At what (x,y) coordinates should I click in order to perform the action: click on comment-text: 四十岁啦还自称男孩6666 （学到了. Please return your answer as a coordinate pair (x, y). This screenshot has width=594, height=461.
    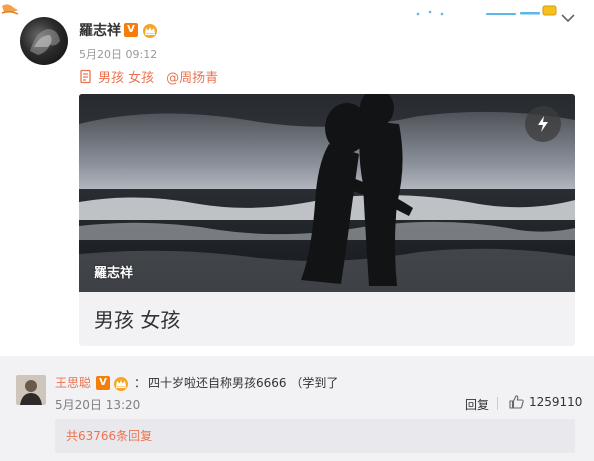
    Looking at the image, I should click on (243, 383).